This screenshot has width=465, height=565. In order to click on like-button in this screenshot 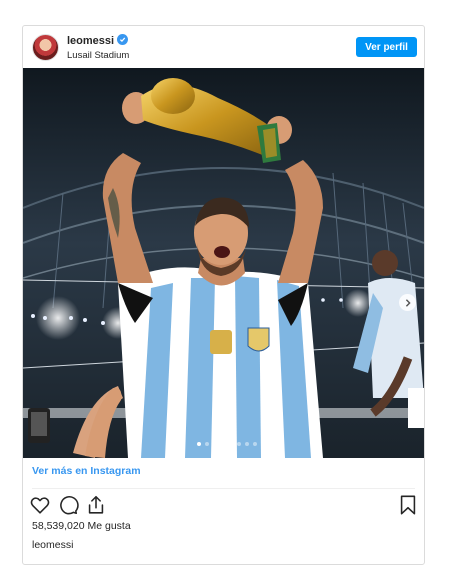, I will do `click(40, 505)`.